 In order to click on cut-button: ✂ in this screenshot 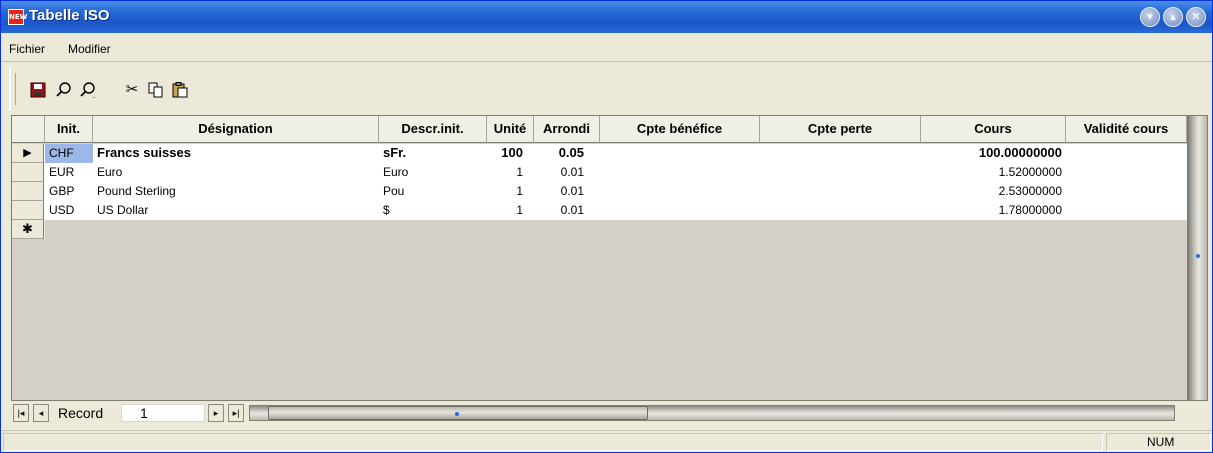, I will do `click(132, 90)`.